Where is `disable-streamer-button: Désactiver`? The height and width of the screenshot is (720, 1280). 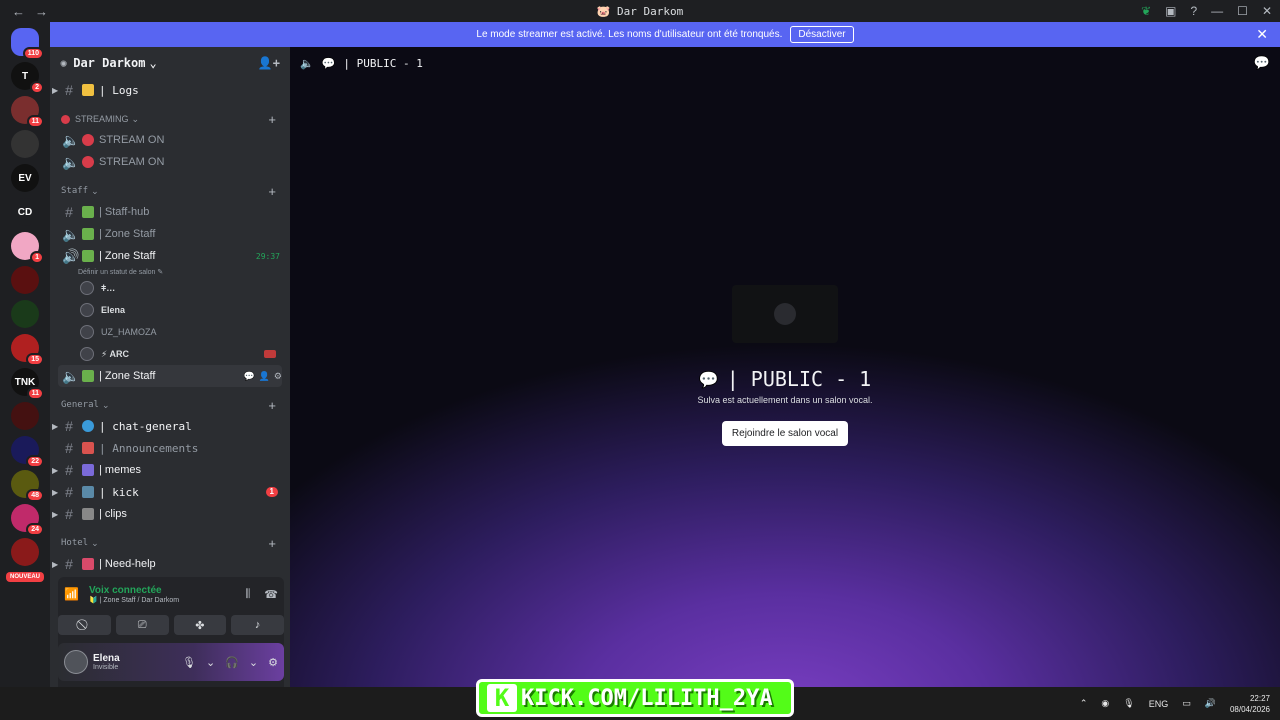
disable-streamer-button: Désactiver is located at coordinates (822, 34).